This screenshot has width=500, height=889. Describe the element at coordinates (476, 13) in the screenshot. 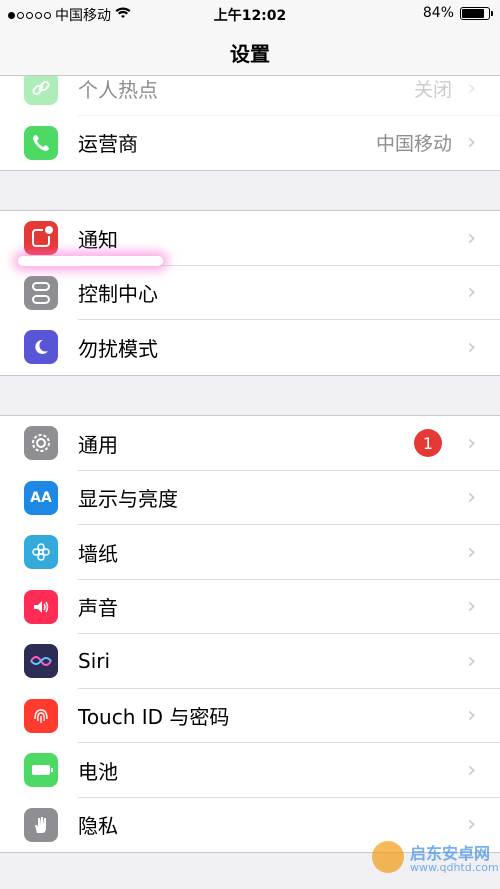

I see `battery-indicator-icon` at that location.